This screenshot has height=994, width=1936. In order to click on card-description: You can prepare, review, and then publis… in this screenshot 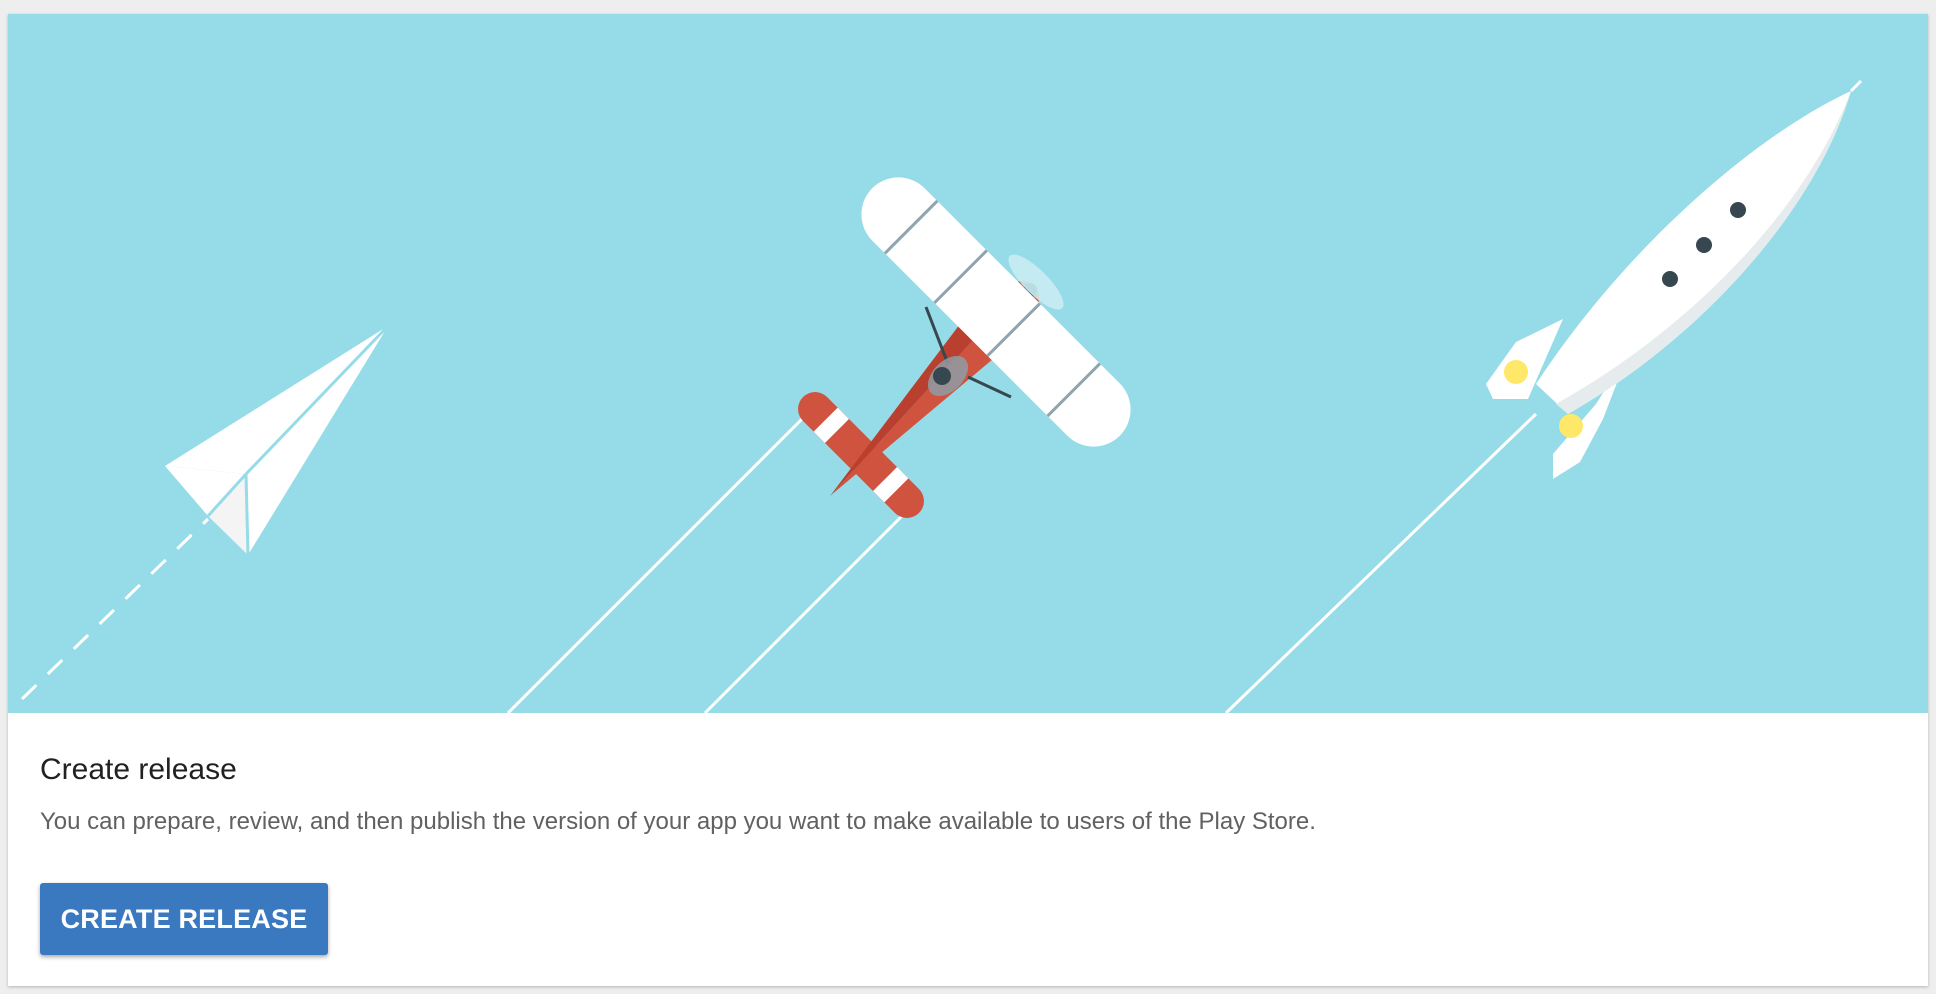, I will do `click(678, 821)`.